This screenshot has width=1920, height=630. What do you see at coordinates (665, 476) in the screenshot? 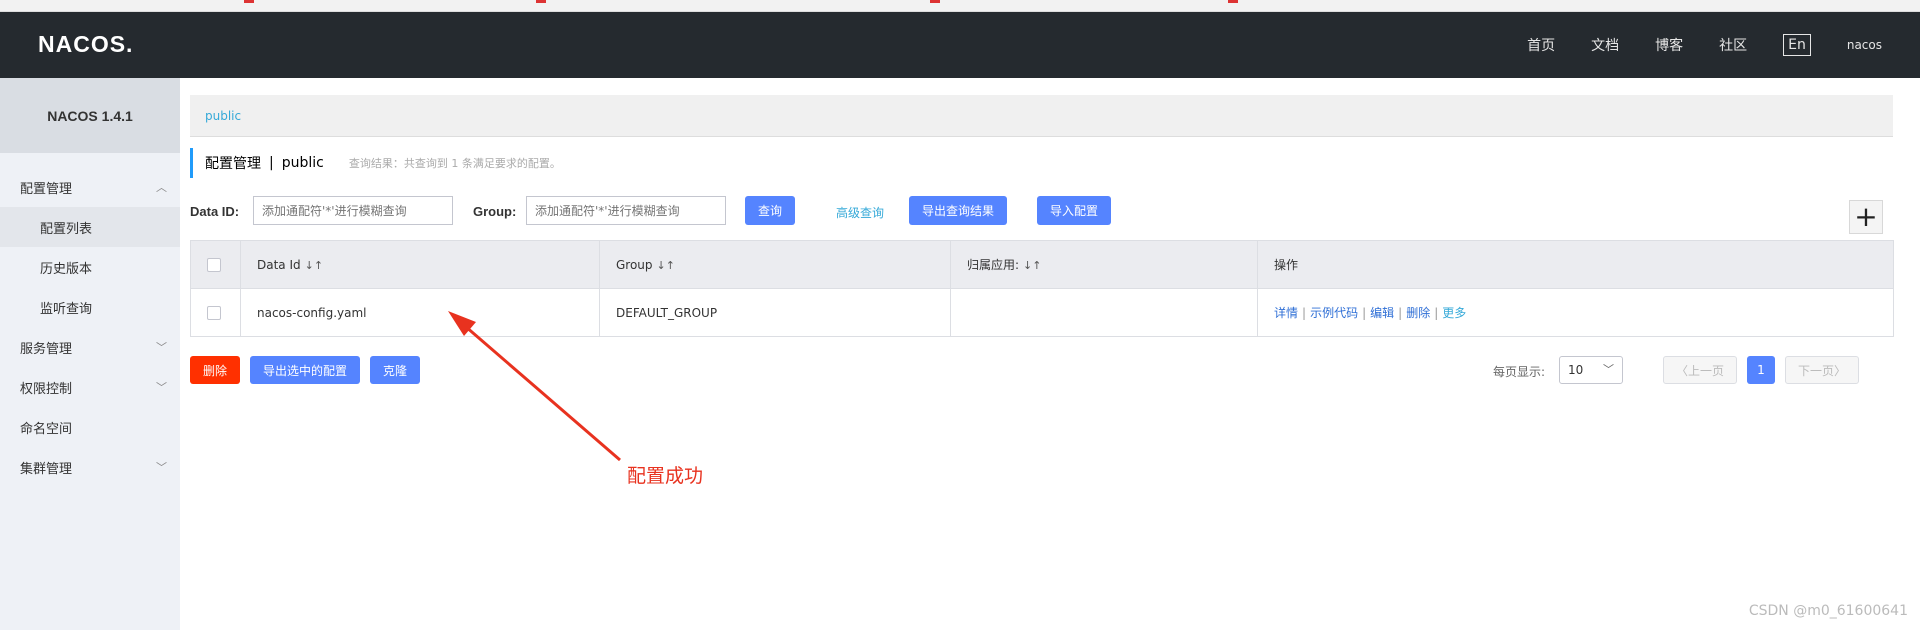
I see `annotation-text: 配置成功` at bounding box center [665, 476].